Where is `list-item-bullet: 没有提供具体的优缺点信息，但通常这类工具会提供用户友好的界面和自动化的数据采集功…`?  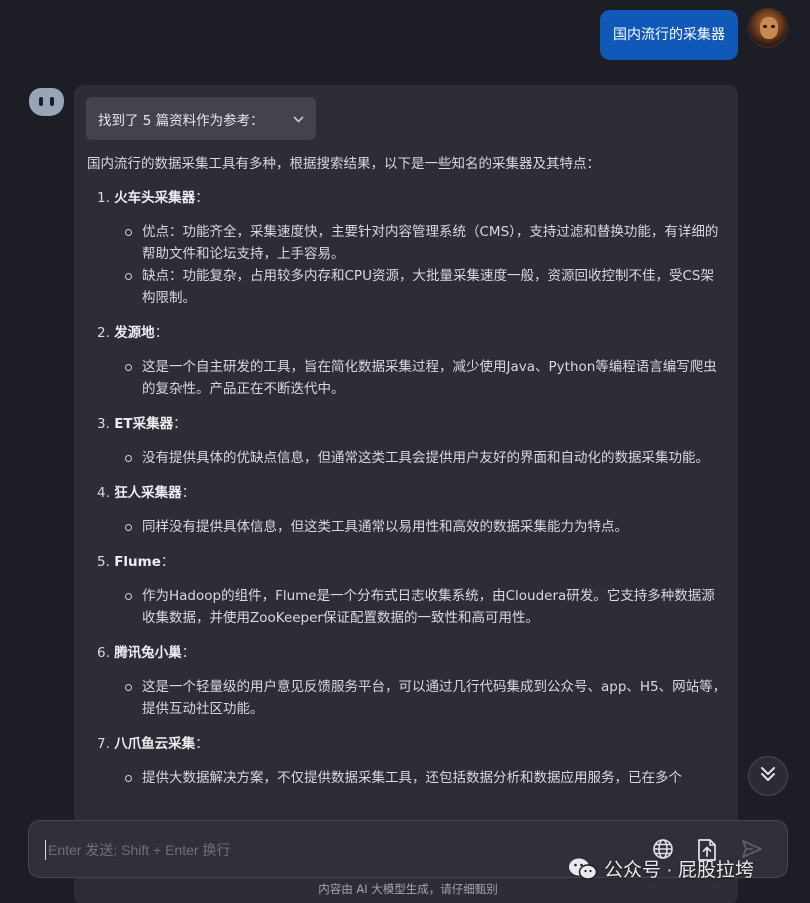 list-item-bullet: 没有提供具体的优缺点信息，但通常这类工具会提供用户友好的界面和自动化的数据采集功… is located at coordinates (426, 458).